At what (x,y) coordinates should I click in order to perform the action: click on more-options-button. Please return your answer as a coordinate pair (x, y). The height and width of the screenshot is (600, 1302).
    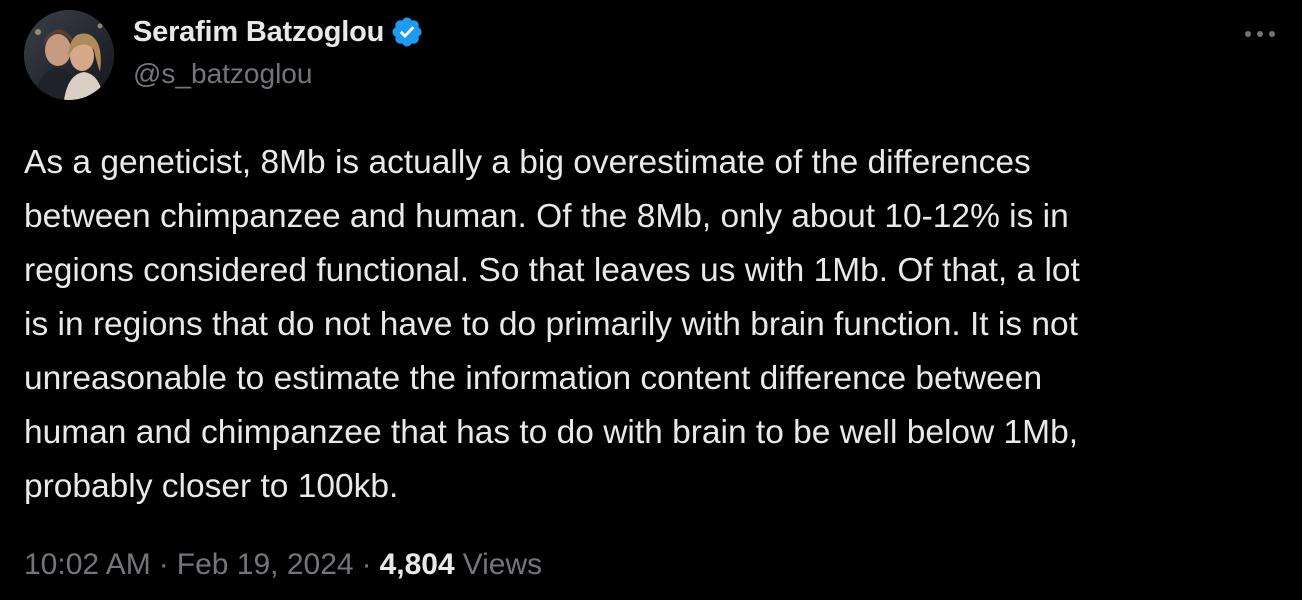
    Looking at the image, I should click on (1260, 34).